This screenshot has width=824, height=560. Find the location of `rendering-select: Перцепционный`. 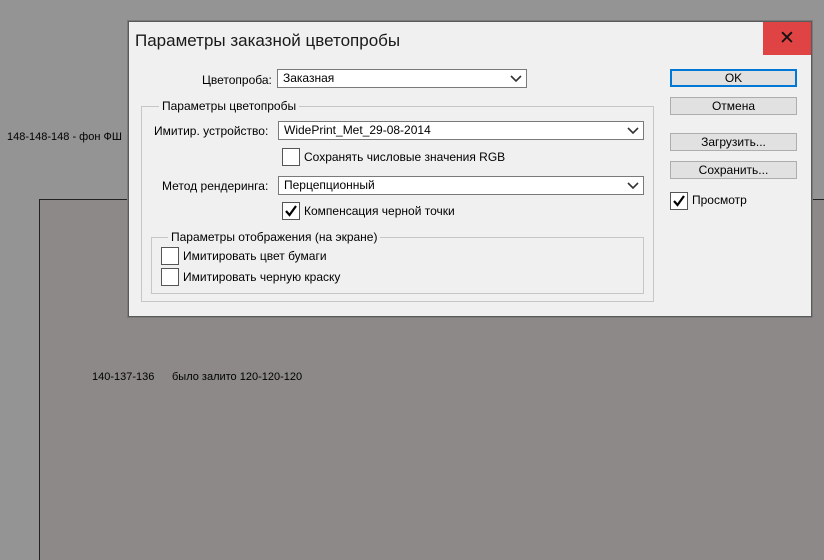

rendering-select: Перцепционный is located at coordinates (461, 185).